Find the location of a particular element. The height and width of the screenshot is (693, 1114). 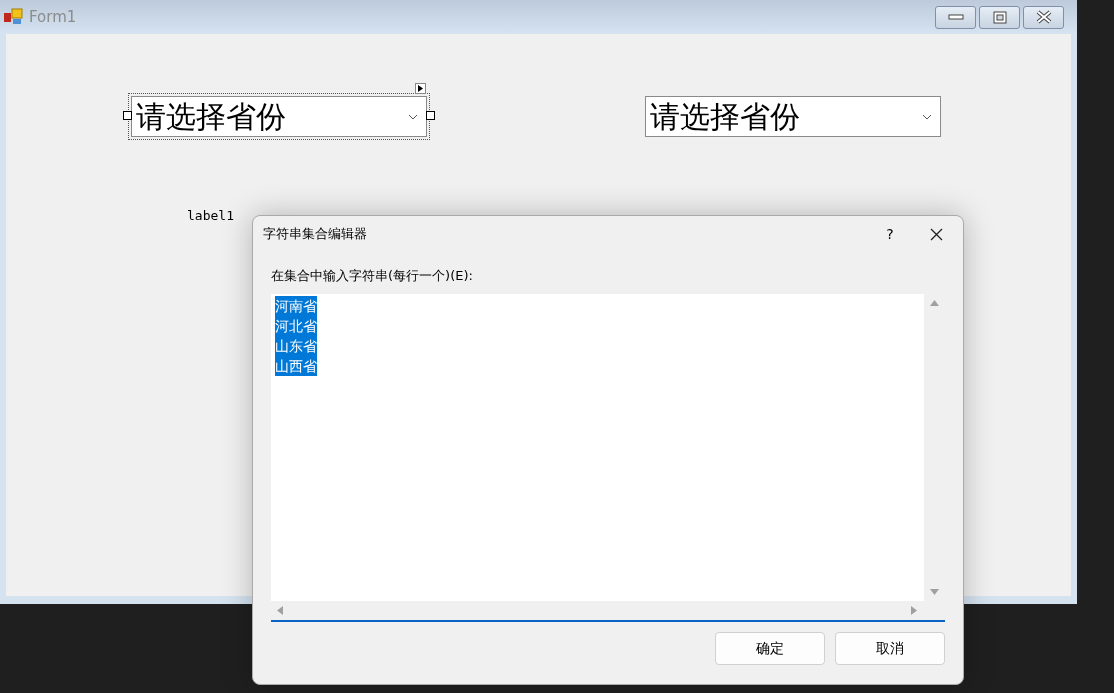

close-button is located at coordinates (1043, 17).